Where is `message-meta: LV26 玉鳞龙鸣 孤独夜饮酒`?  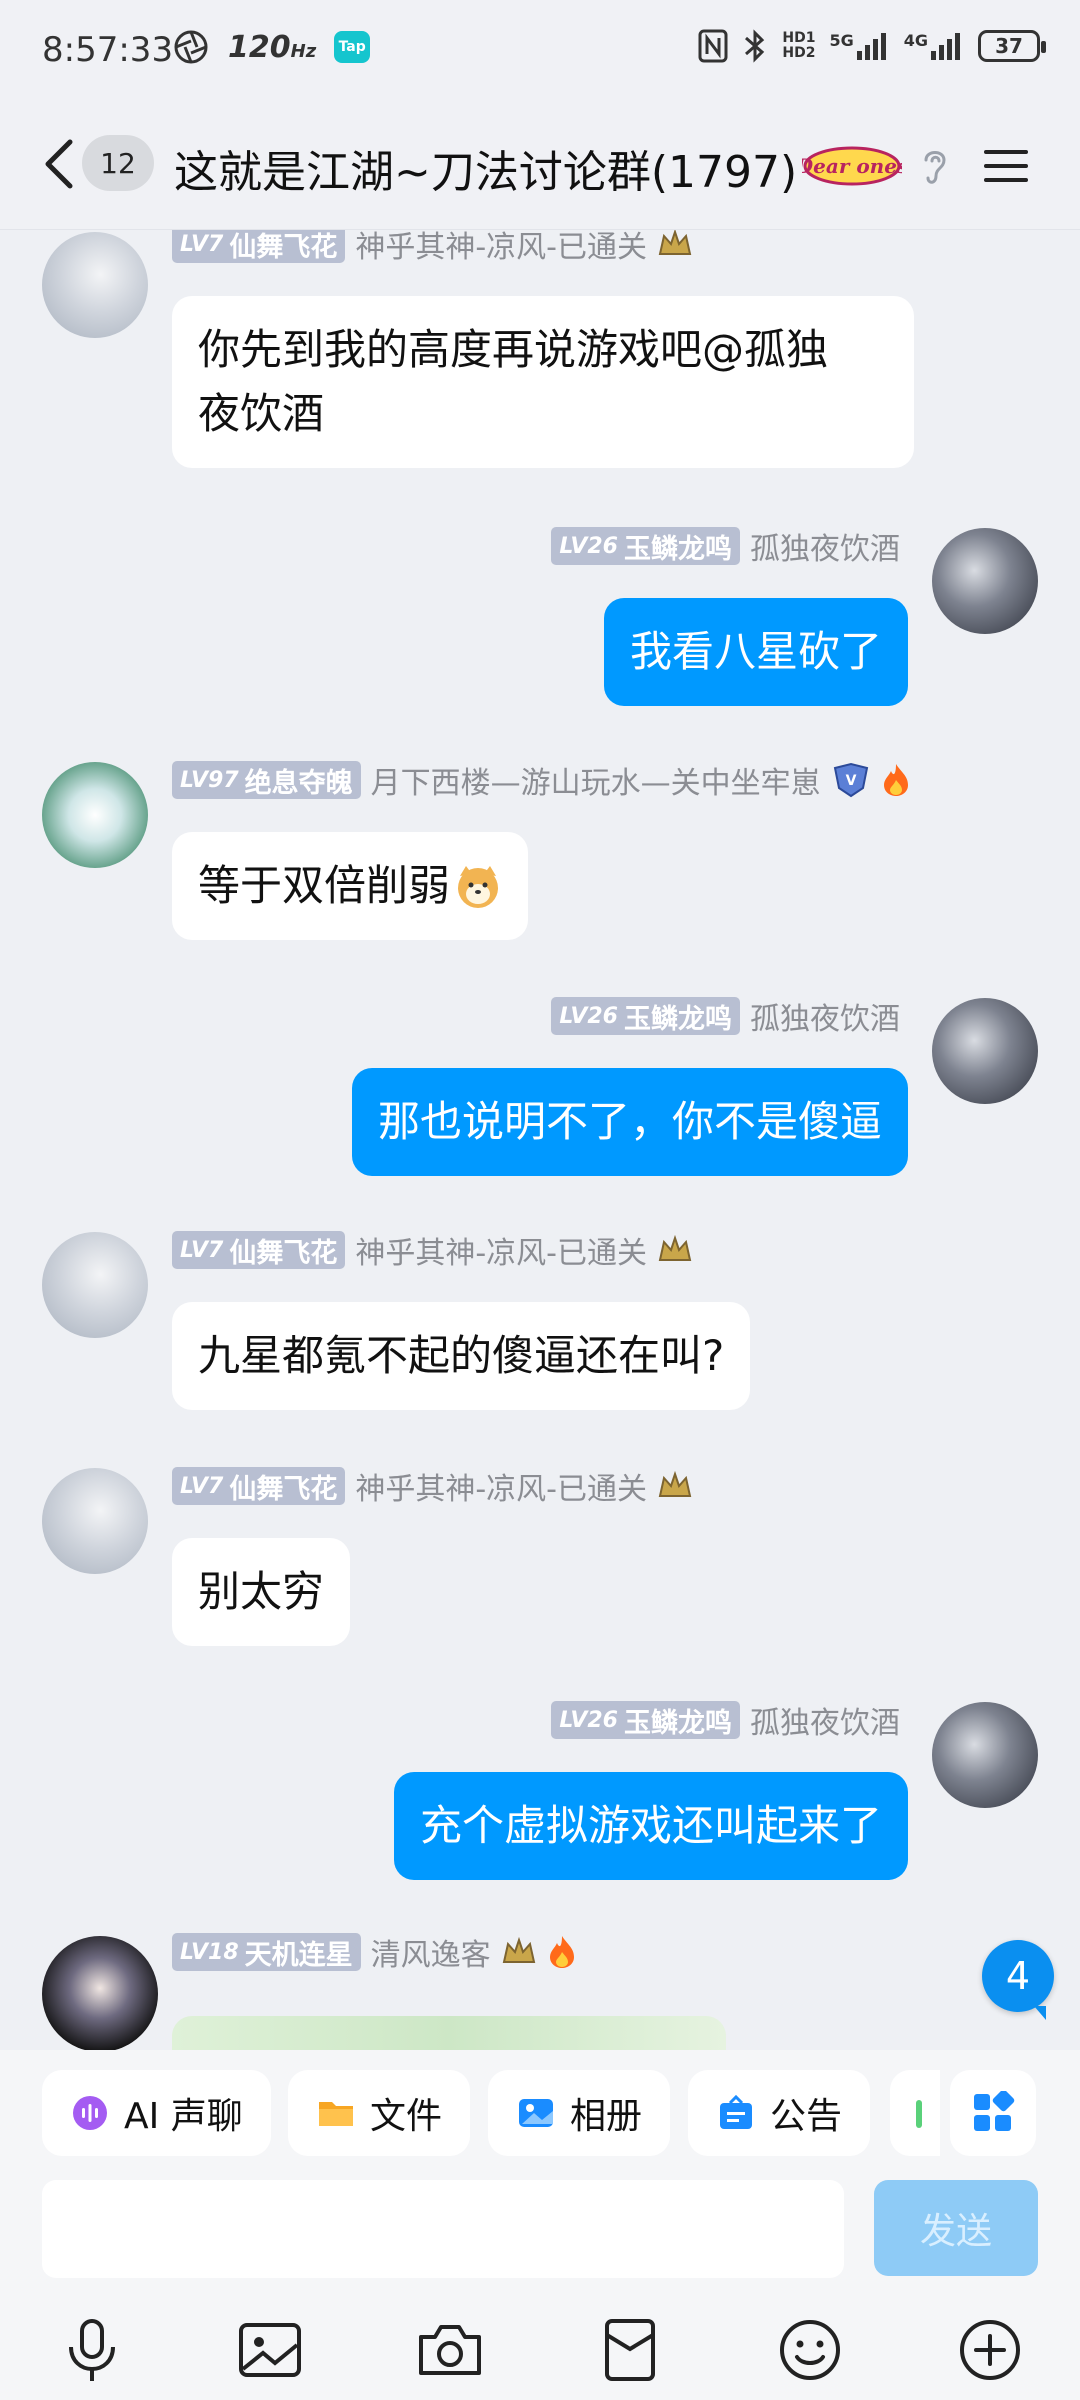 message-meta: LV26 玉鳞龙鸣 孤独夜饮酒 is located at coordinates (725, 1720).